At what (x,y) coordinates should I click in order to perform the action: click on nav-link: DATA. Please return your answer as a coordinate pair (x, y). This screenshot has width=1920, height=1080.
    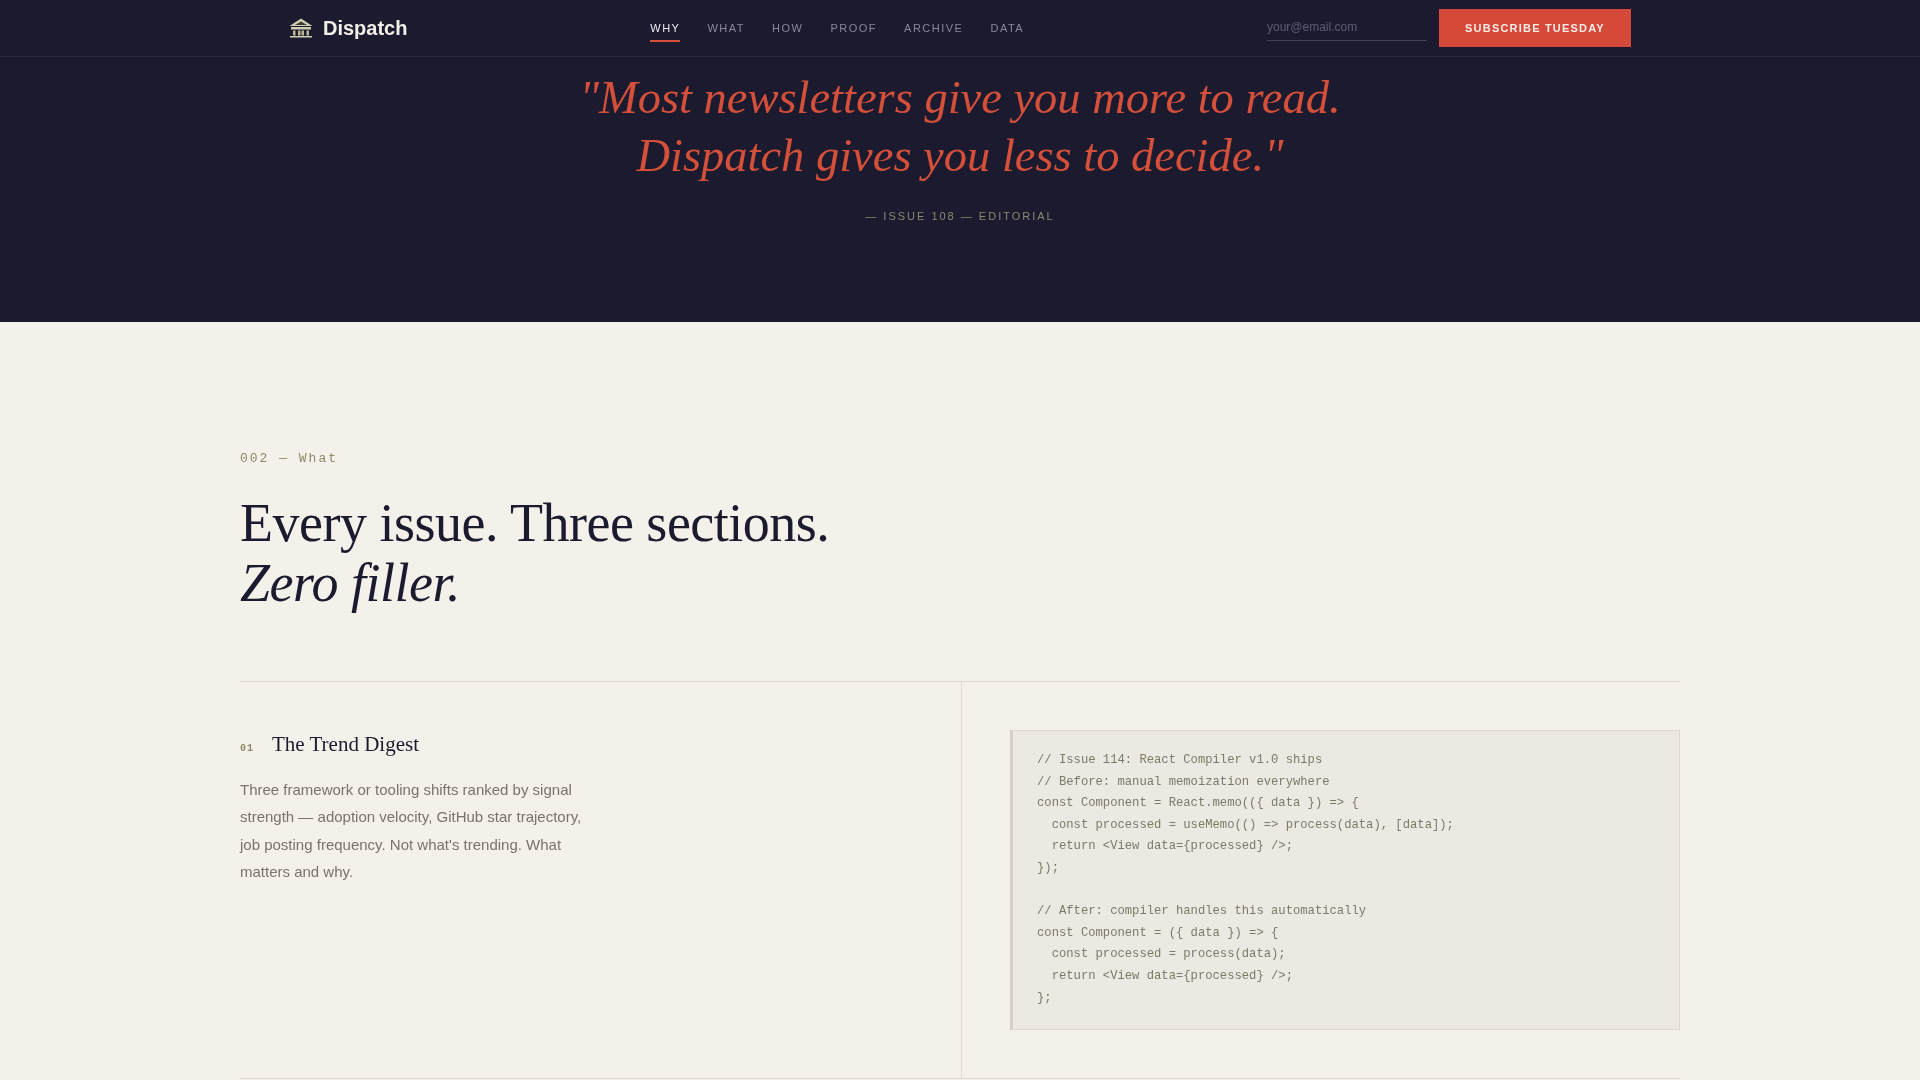
    Looking at the image, I should click on (1007, 32).